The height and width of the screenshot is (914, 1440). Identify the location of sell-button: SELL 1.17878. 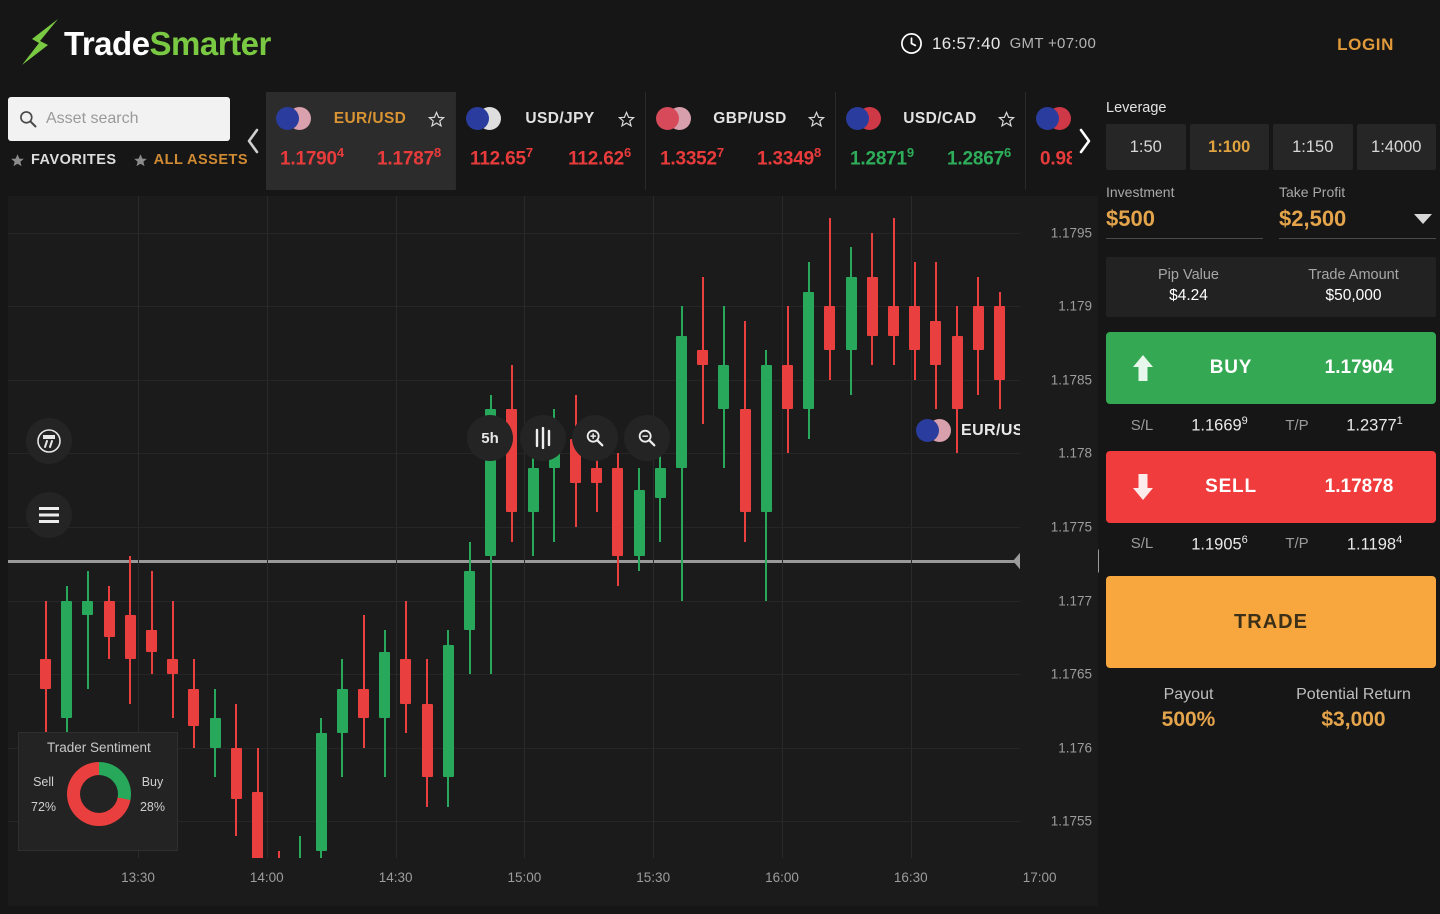
(1271, 486).